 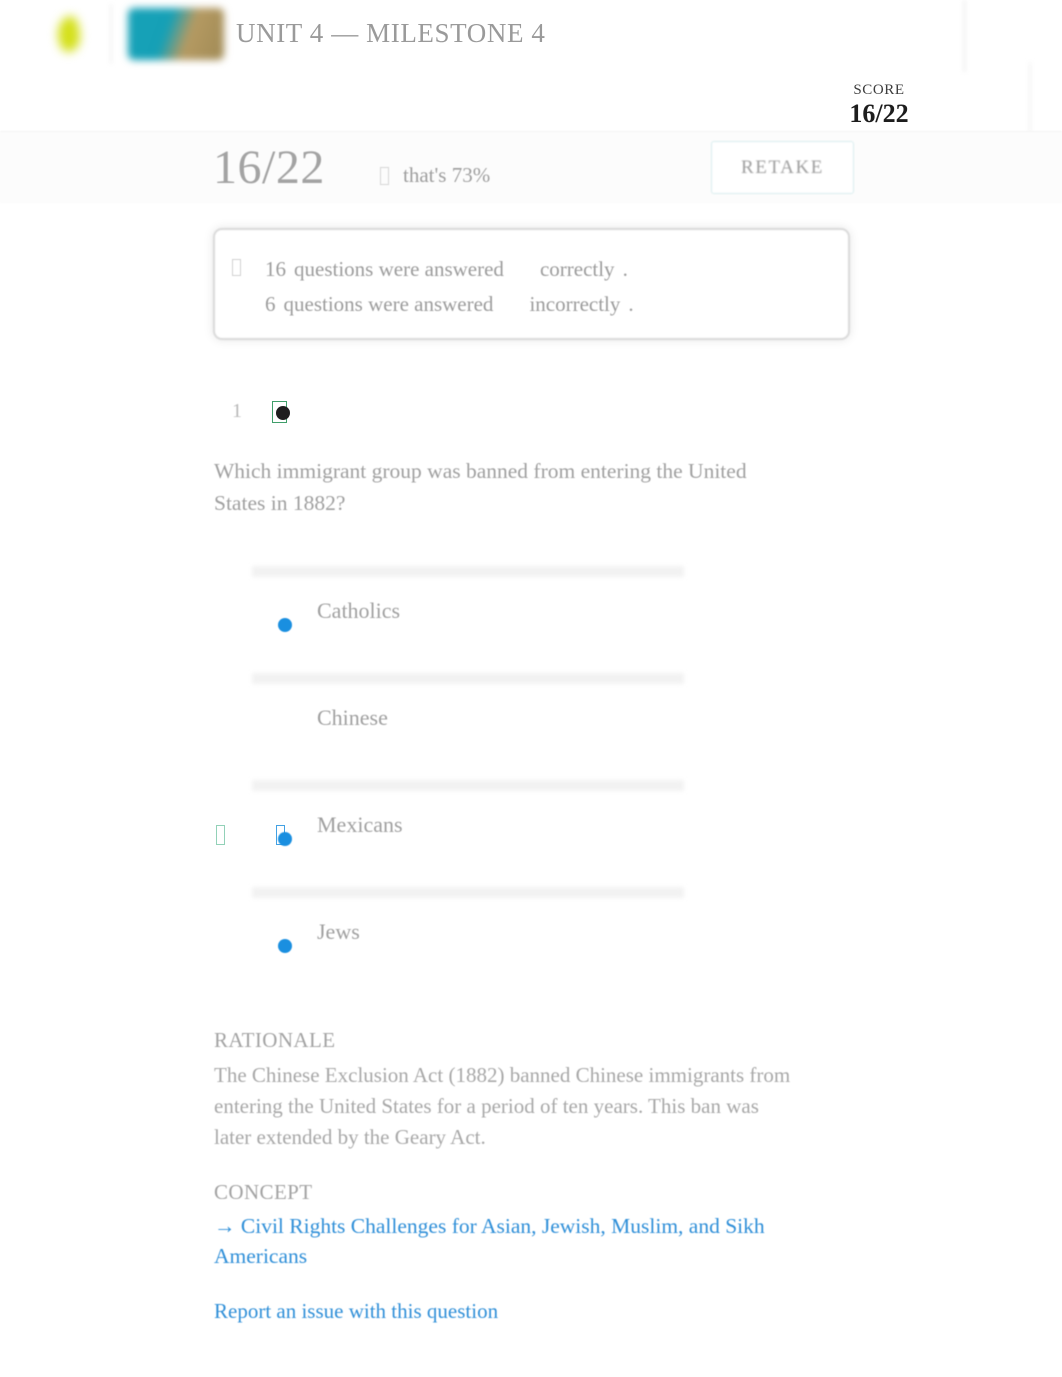 What do you see at coordinates (275, 269) in the screenshot?
I see `correct-count: 16` at bounding box center [275, 269].